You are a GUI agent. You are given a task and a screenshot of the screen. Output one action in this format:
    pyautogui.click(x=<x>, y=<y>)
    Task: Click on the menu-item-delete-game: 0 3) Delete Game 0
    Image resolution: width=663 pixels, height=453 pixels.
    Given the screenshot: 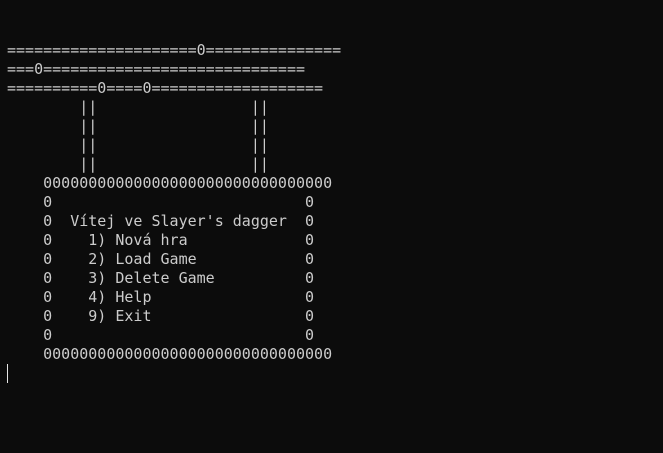 What is the action you would take?
    pyautogui.click(x=161, y=278)
    